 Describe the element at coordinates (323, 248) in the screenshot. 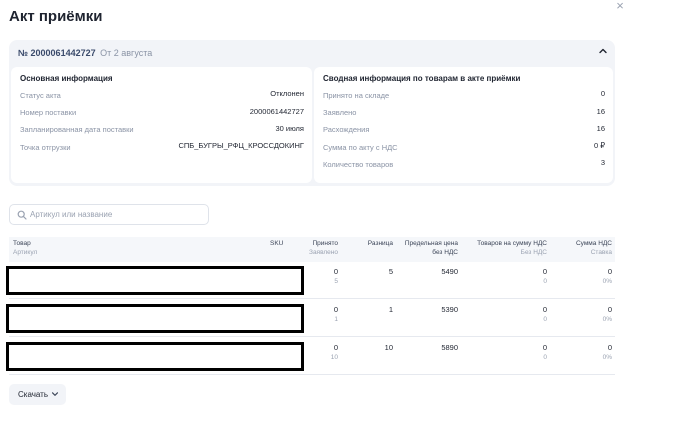

I see `col-accepted: Принято Заявлено` at that location.